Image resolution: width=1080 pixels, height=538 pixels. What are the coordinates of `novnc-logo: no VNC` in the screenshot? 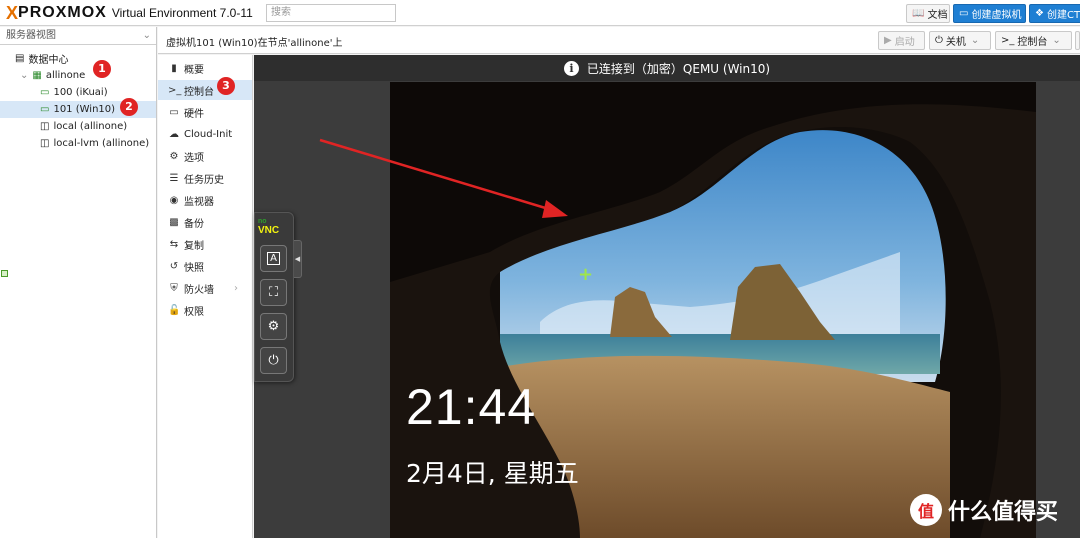 It's located at (269, 227).